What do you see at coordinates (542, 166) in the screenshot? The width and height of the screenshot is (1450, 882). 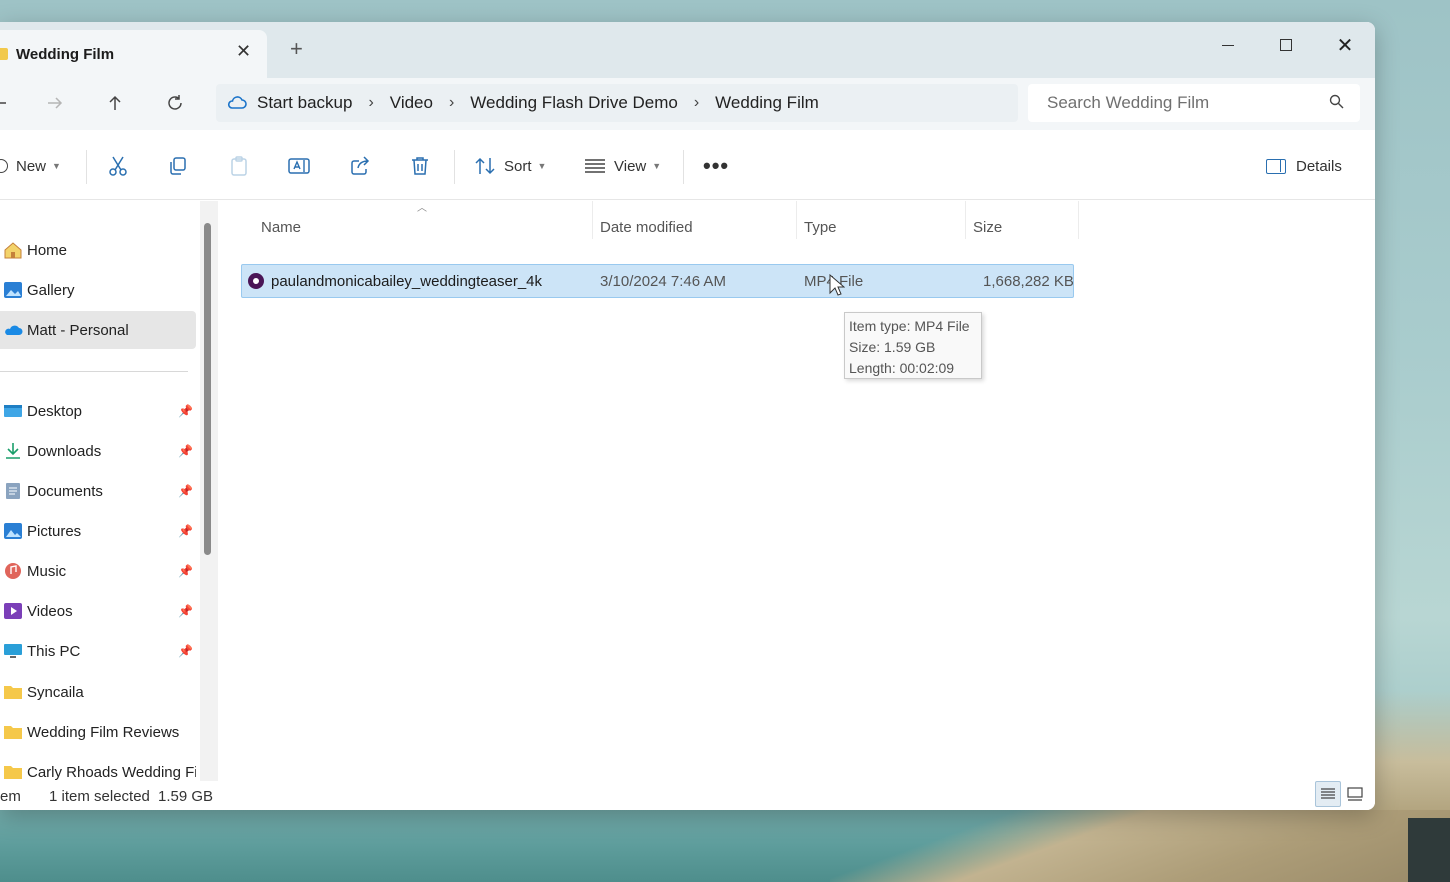 I see `chevron-down-icon: ▼` at bounding box center [542, 166].